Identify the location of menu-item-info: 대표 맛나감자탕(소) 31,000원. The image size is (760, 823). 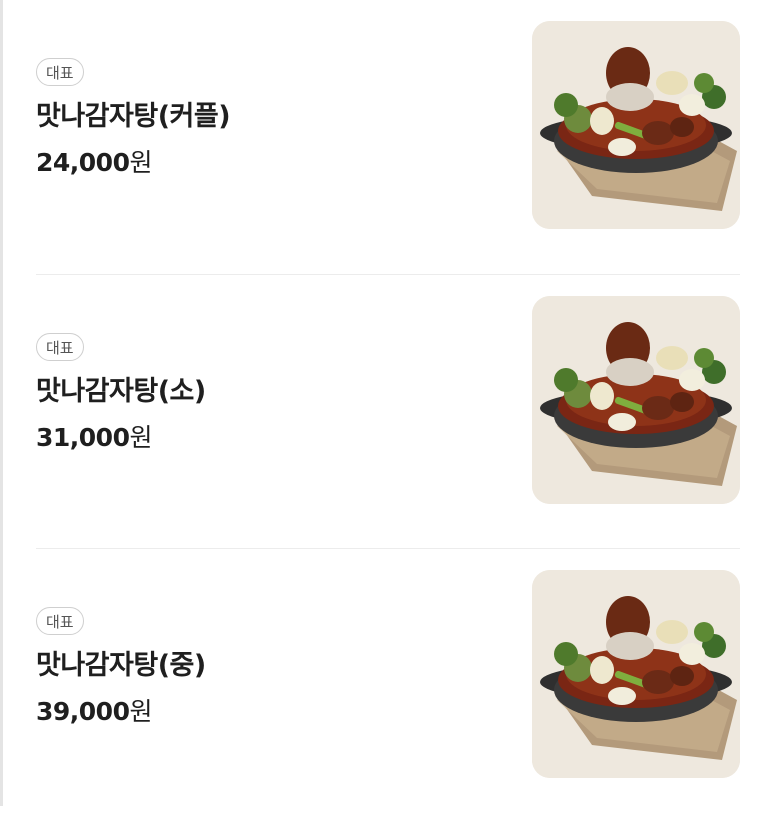
(121, 393).